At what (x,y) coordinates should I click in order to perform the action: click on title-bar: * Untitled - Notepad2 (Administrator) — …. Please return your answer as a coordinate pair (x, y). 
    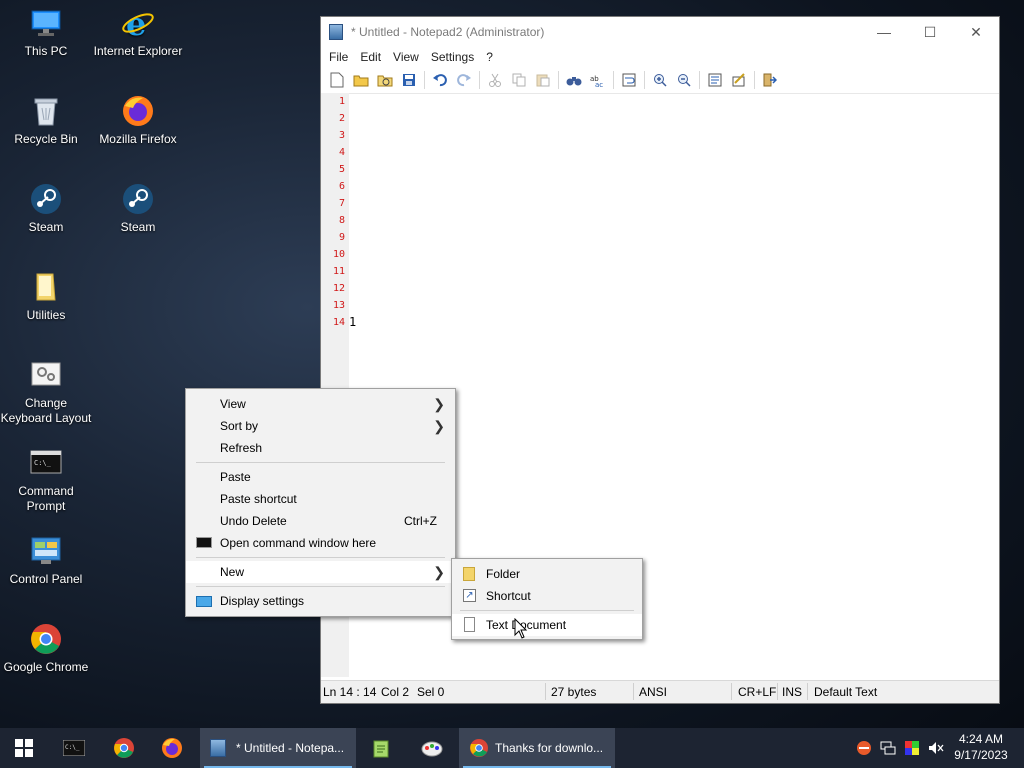
    Looking at the image, I should click on (660, 32).